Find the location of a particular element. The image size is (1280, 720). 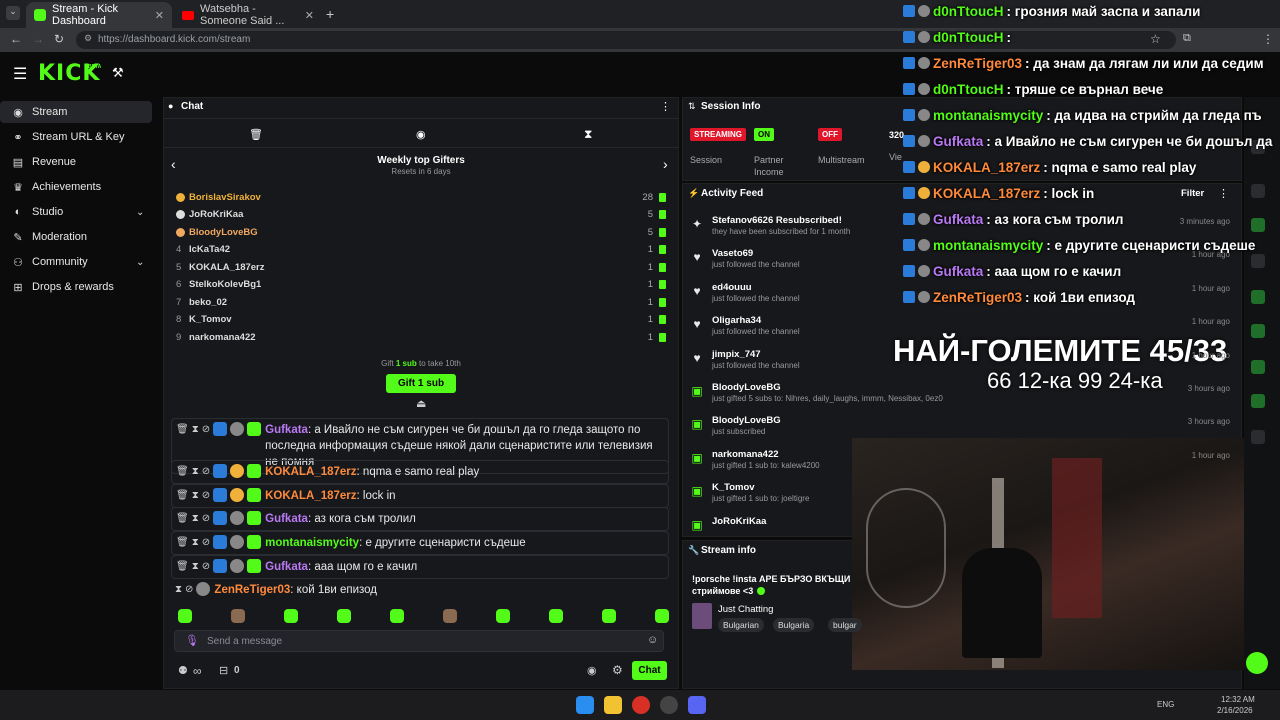

gift-box-icon: ⊟ is located at coordinates (223, 670).